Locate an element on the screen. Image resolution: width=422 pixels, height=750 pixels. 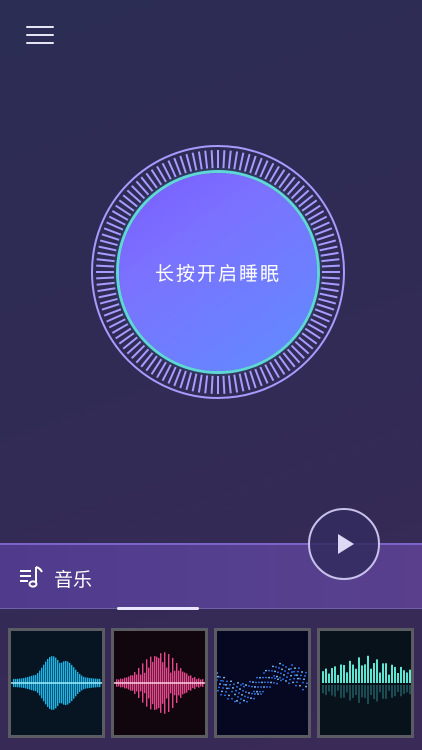
sound-item-pink-wave is located at coordinates (159, 683).